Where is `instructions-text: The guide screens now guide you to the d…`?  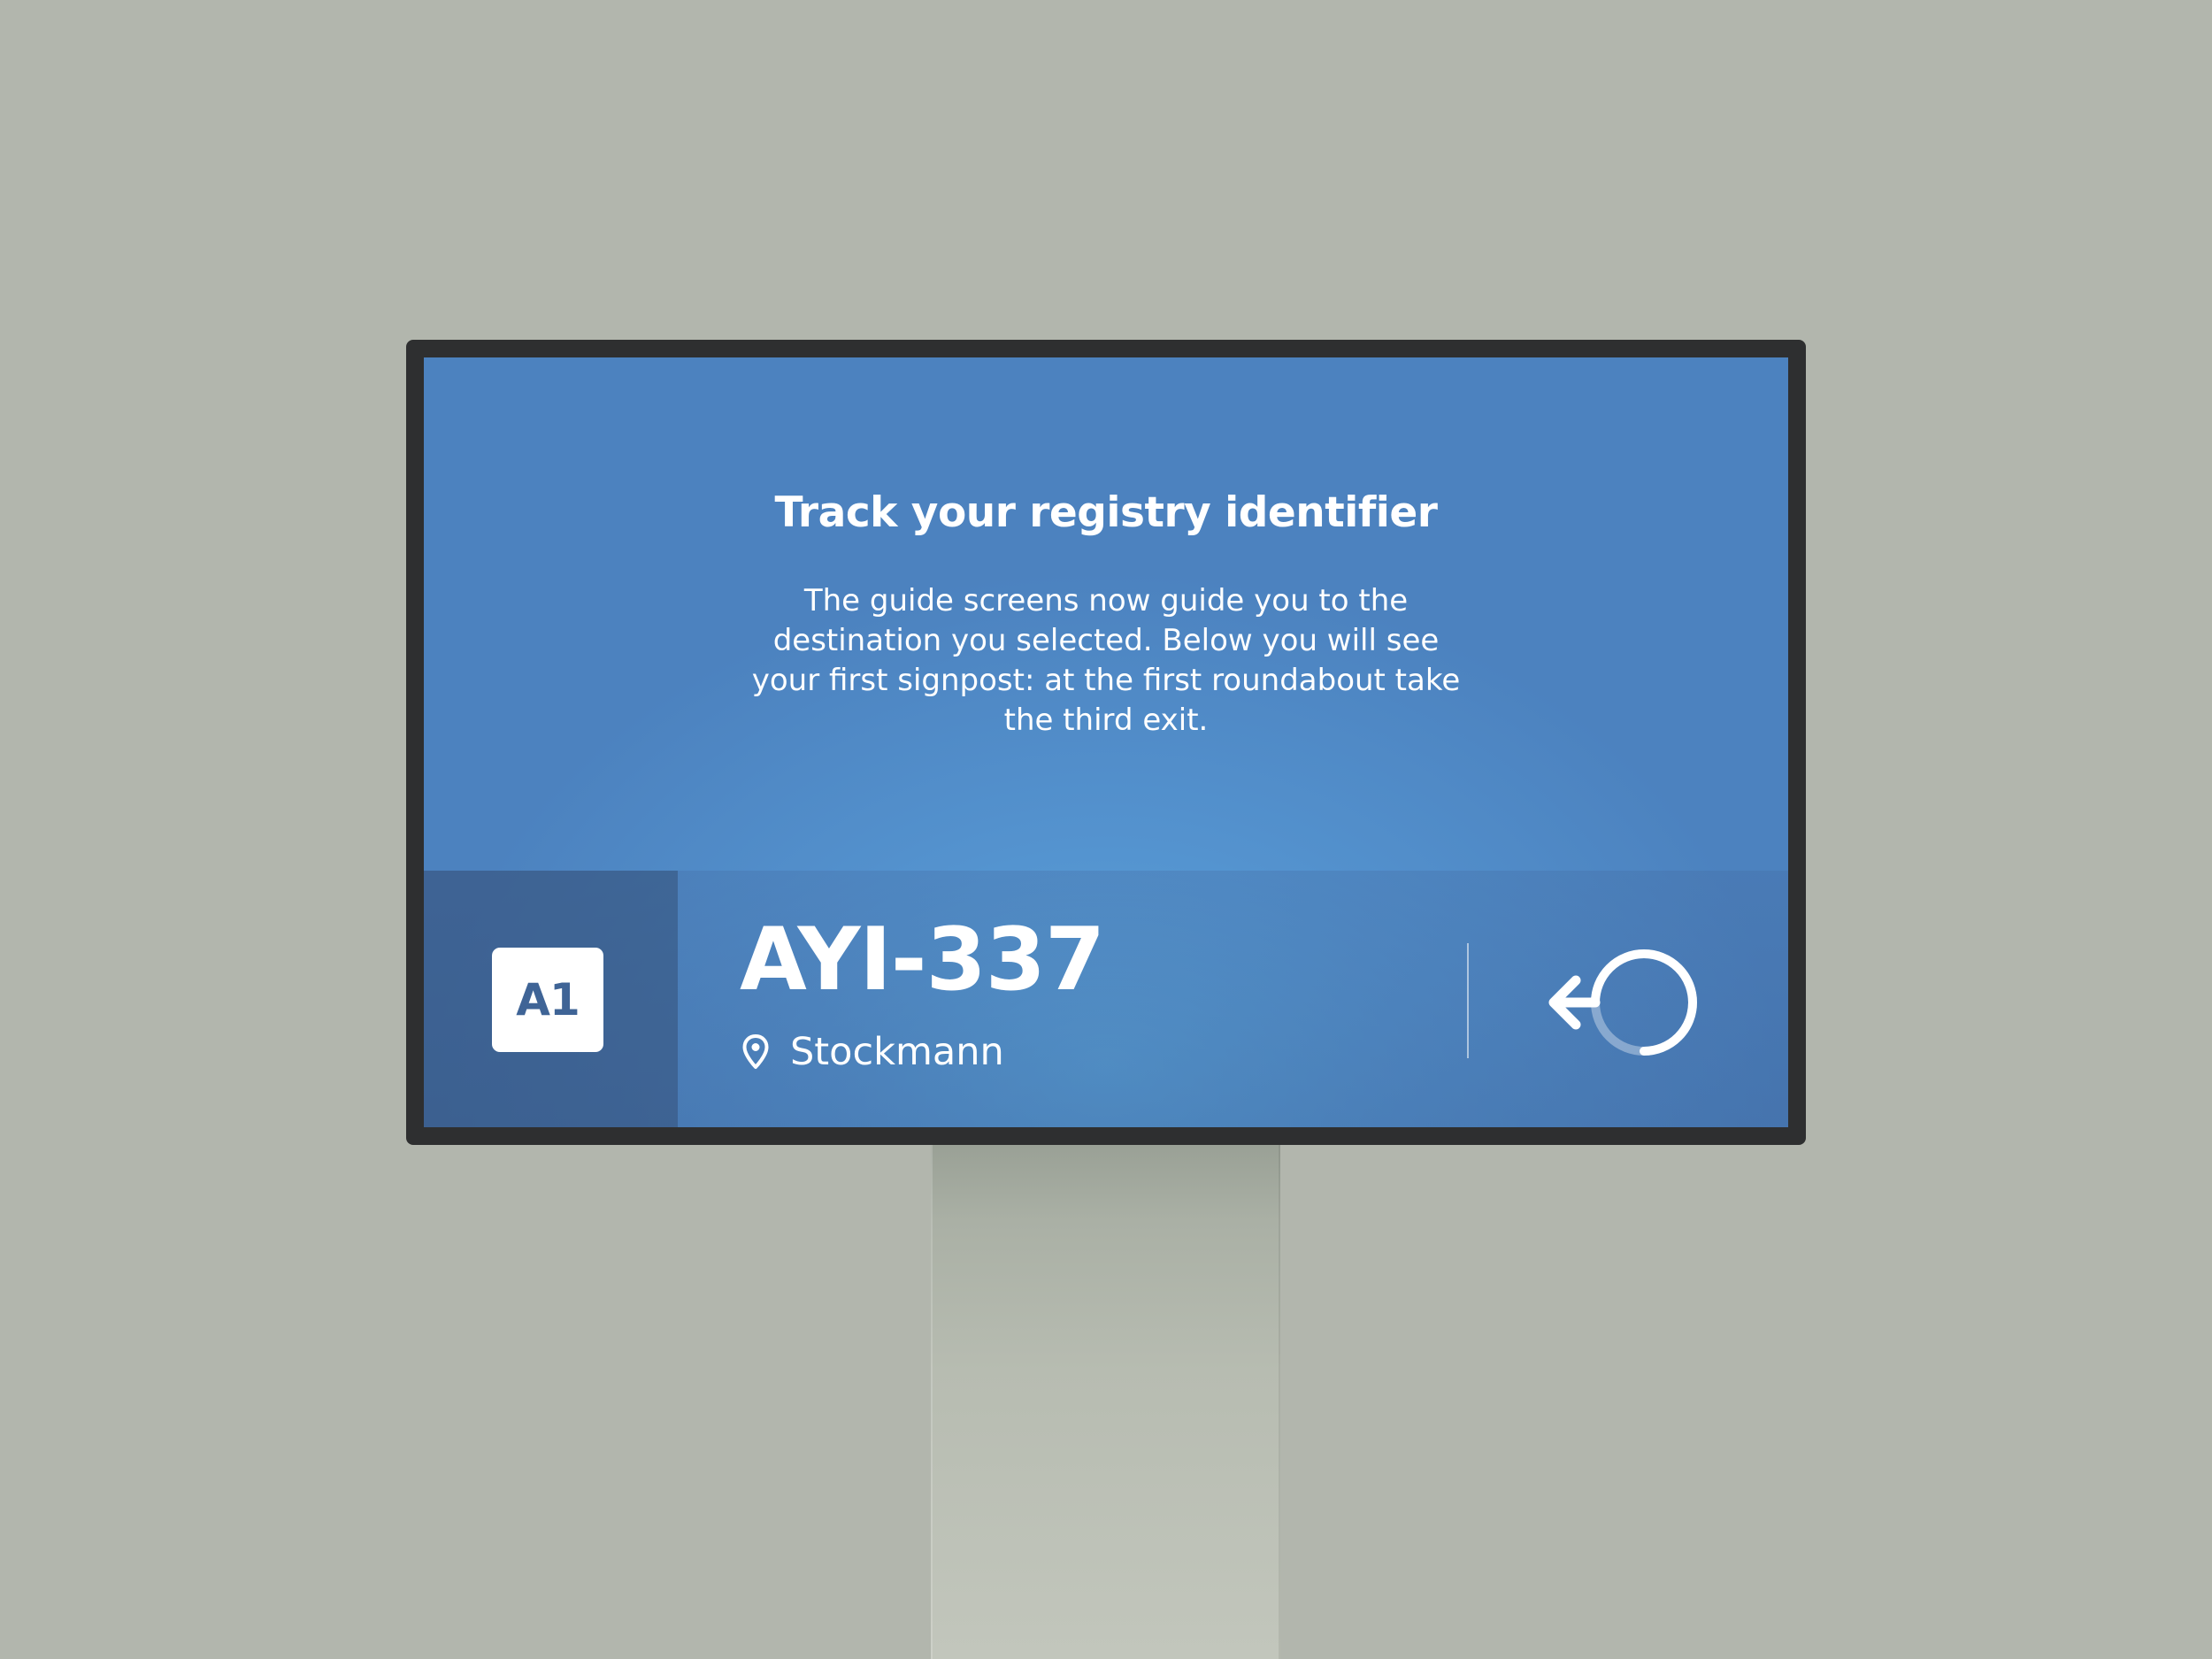 instructions-text: The guide screens now guide you to the d… is located at coordinates (1106, 660).